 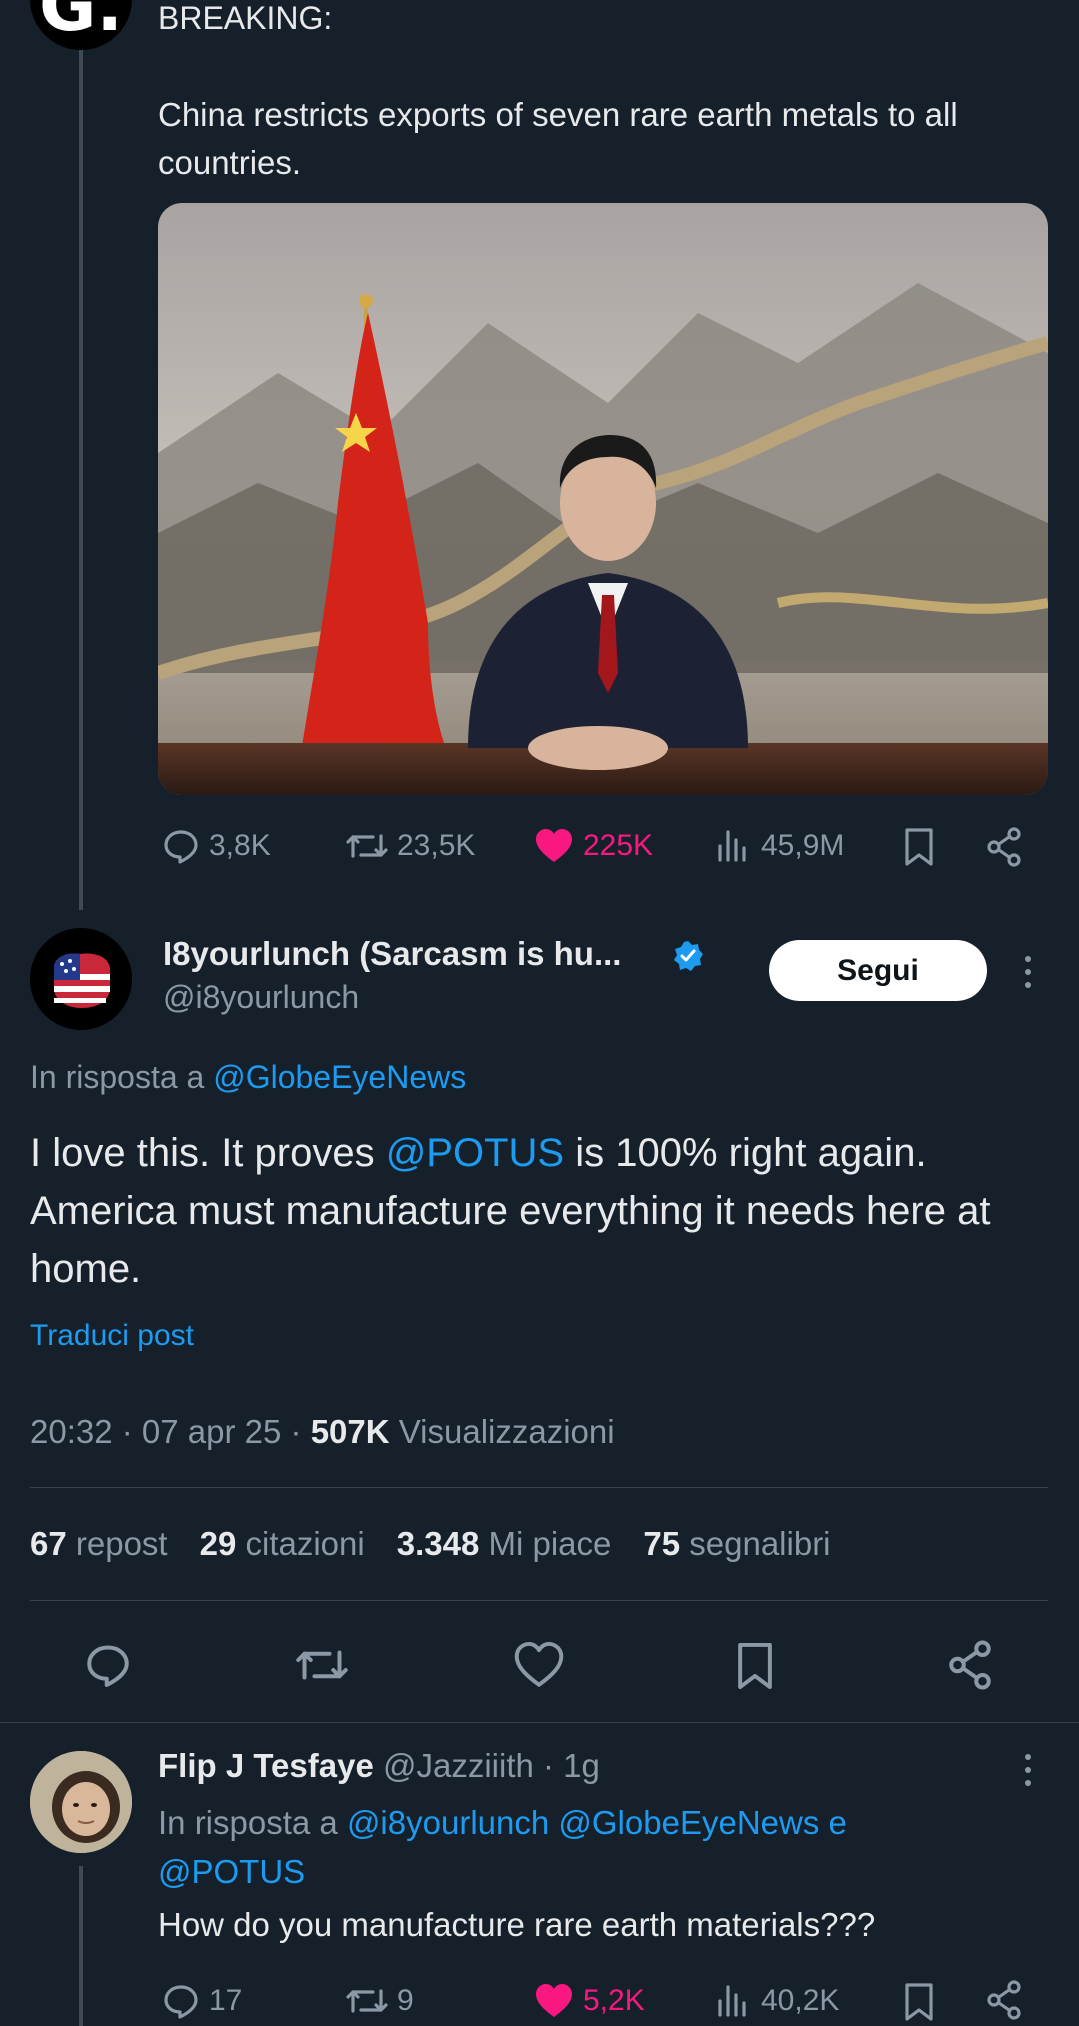 What do you see at coordinates (688, 1822) in the screenshot?
I see `reply-to-globeeyenews: @GlobeEyeNews` at bounding box center [688, 1822].